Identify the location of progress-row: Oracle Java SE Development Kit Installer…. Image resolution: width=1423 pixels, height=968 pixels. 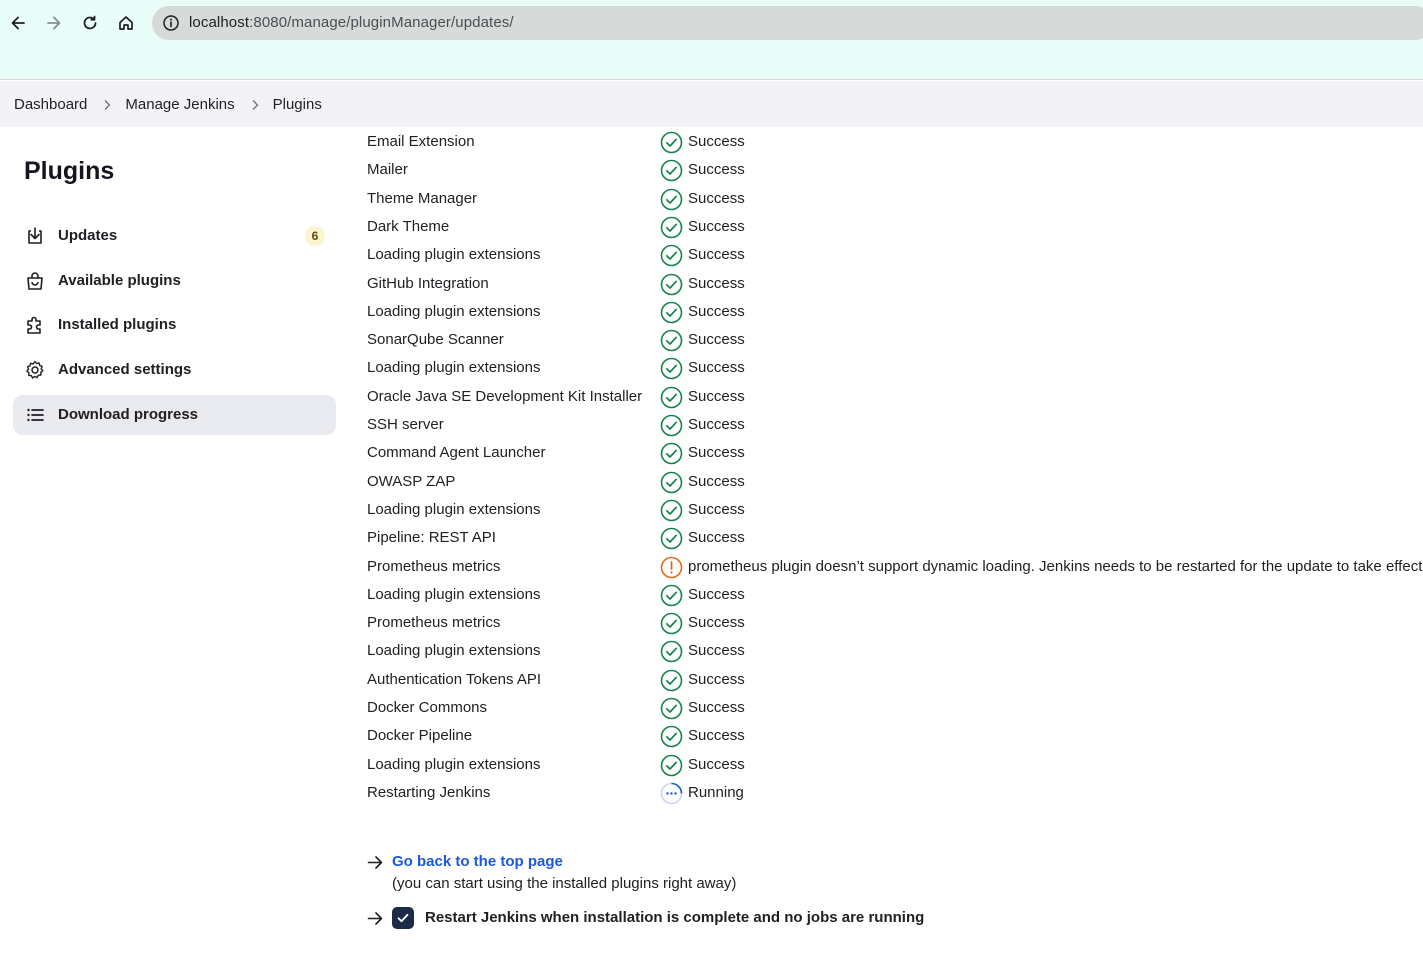
(892, 397).